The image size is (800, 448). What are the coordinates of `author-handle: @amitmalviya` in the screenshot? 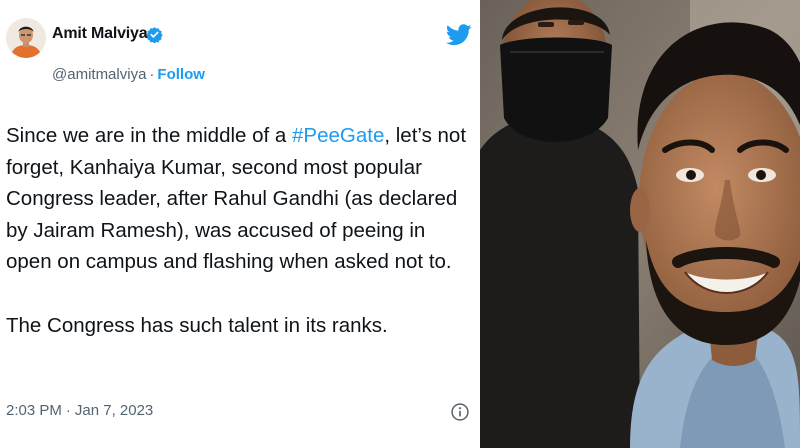 It's located at (99, 74).